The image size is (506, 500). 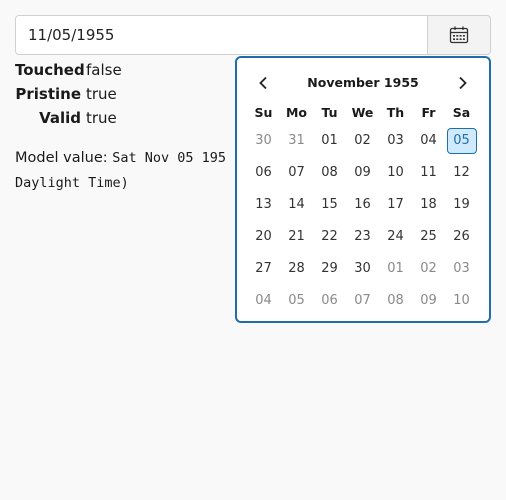 I want to click on calendar-day: 21, so click(x=297, y=237).